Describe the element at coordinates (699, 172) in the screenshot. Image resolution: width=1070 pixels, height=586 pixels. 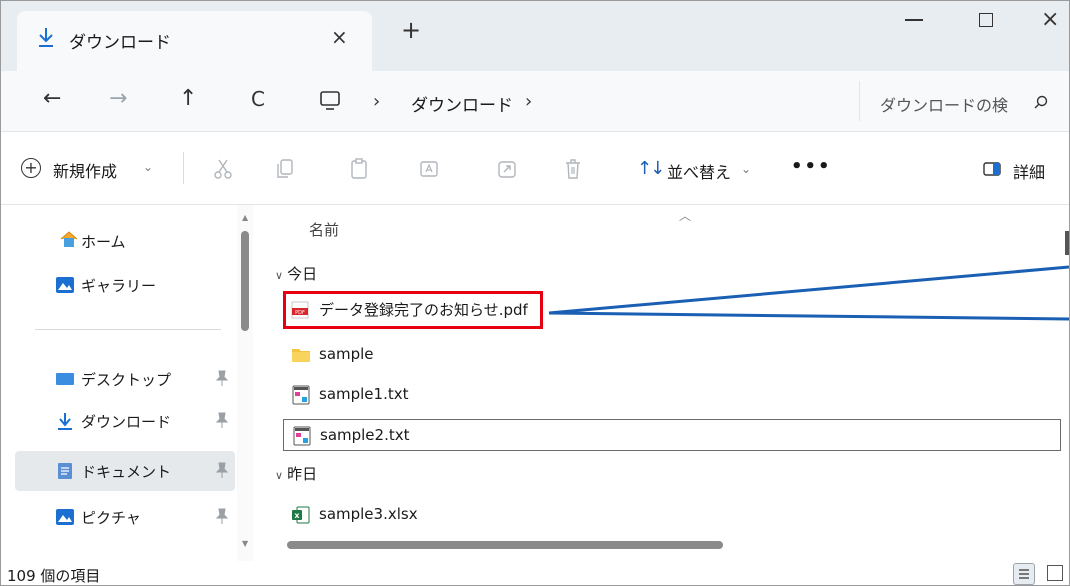
I see `sort-label: 並べ替え` at that location.